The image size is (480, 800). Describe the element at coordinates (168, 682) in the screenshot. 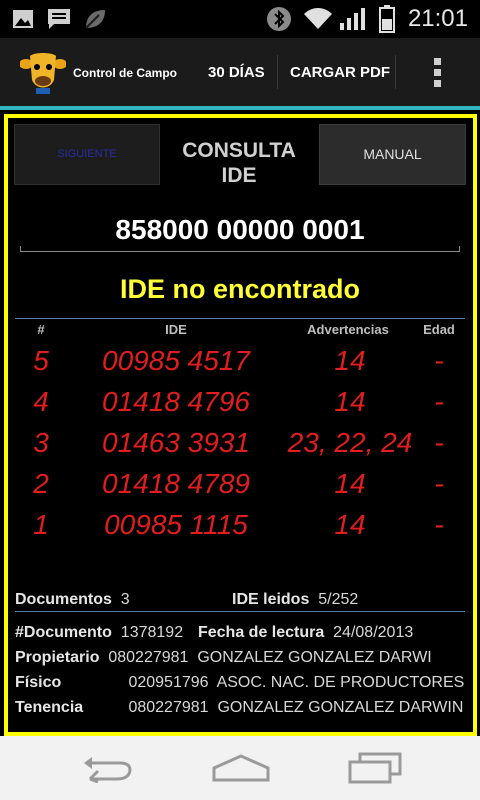

I see `physical-id: 020951796` at that location.